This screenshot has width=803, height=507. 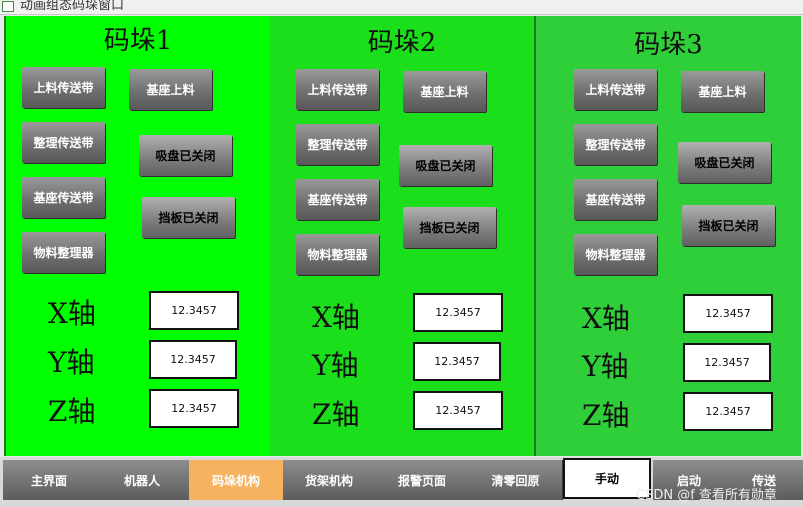 I want to click on nav-shelf: 货架机构, so click(x=329, y=480).